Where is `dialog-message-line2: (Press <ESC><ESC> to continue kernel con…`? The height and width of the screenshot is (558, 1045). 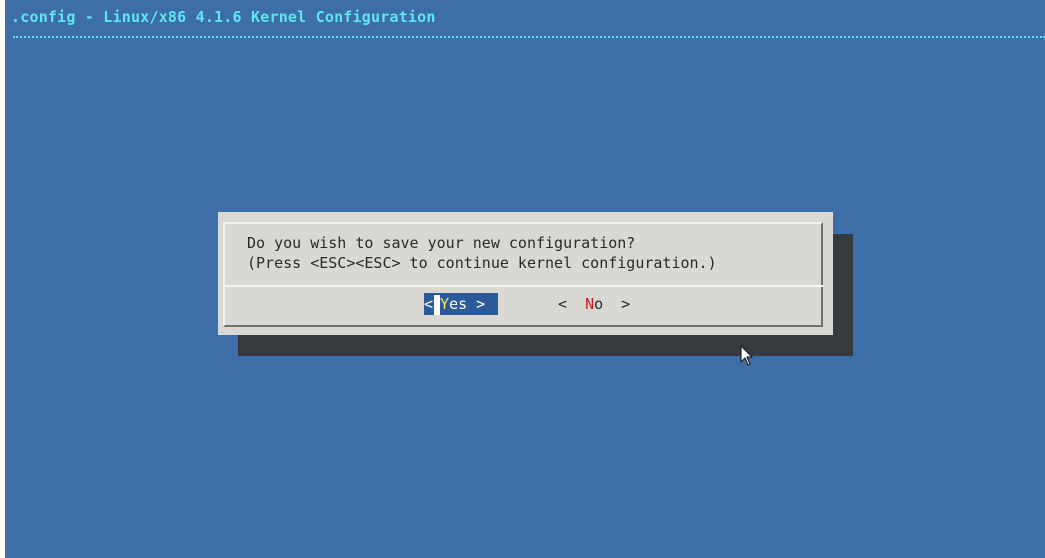 dialog-message-line2: (Press <ESC><ESC> to continue kernel con… is located at coordinates (482, 263).